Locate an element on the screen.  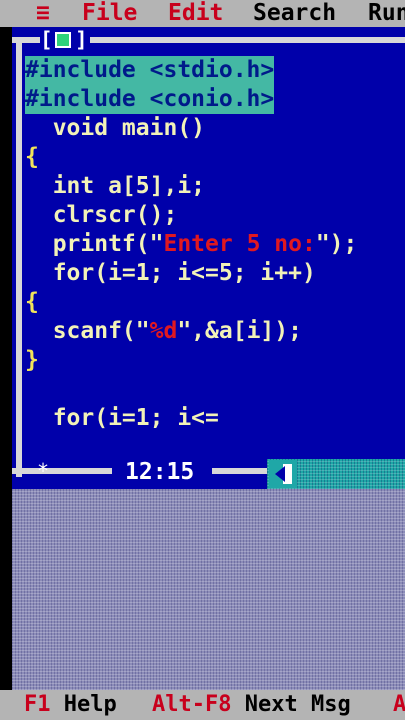
code-line-11: } is located at coordinates (32, 360).